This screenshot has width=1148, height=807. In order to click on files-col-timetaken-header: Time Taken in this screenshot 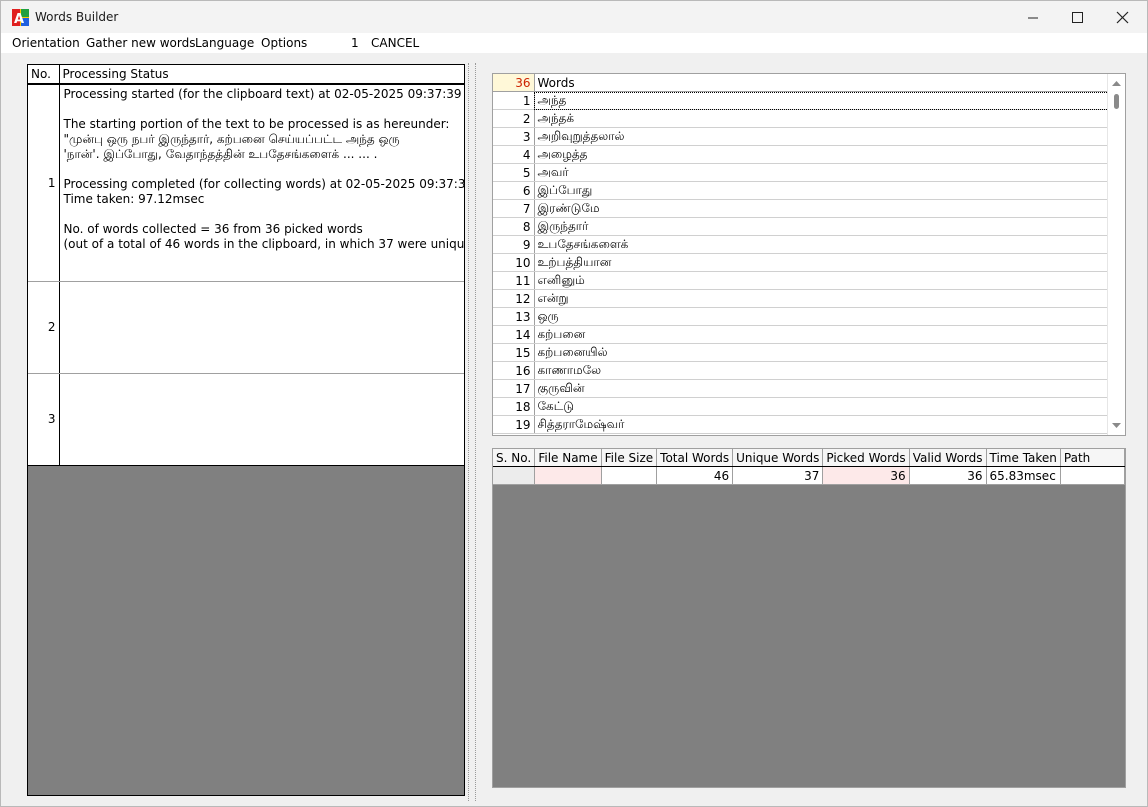, I will do `click(1023, 458)`.